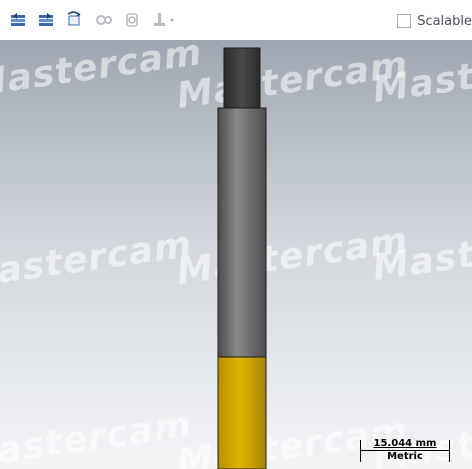 The width and height of the screenshot is (472, 469). I want to click on spindle-button, so click(132, 20).